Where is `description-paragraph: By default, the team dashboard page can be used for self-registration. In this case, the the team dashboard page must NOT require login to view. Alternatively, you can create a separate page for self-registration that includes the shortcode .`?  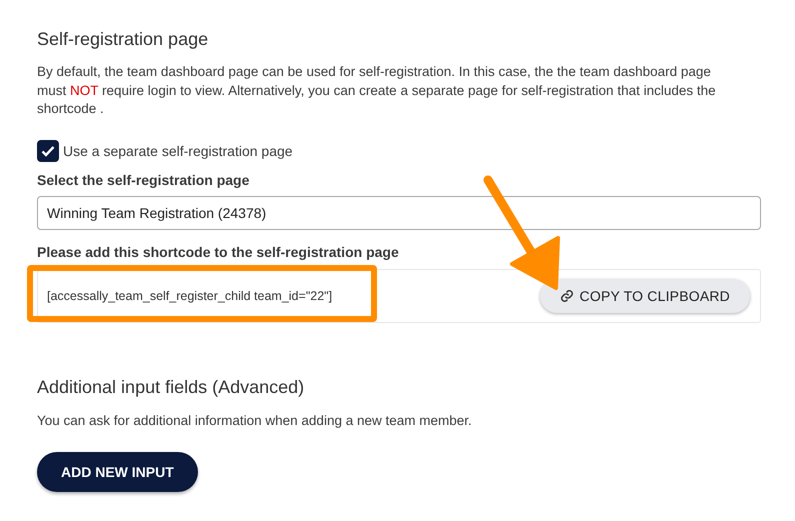 description-paragraph: By default, the team dashboard page can be used for self-registration. In this case, the the team dashboard page must NOT require login to view. Alternatively, you can create a separate page for self-registration that includes the shortcode . is located at coordinates (377, 90).